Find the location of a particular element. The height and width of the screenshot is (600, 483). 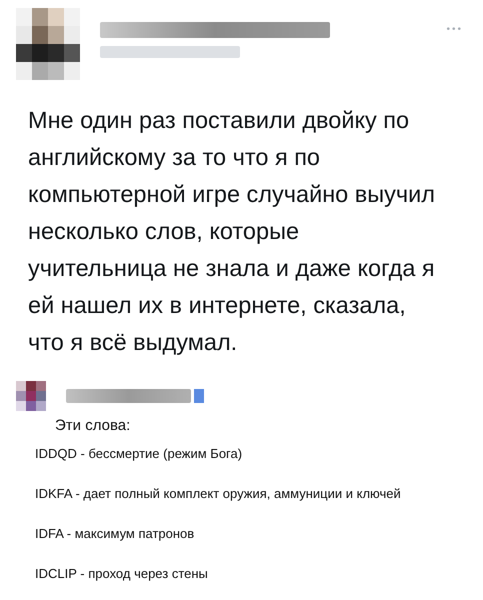

cheat-code-line: IDKFA - дает полный комплект оружия, аммуниции и ключей is located at coordinates (218, 493).